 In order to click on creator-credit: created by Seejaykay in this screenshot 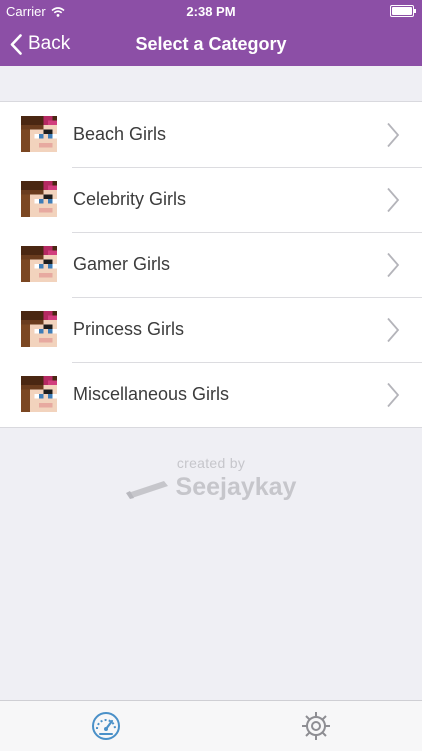, I will do `click(211, 478)`.